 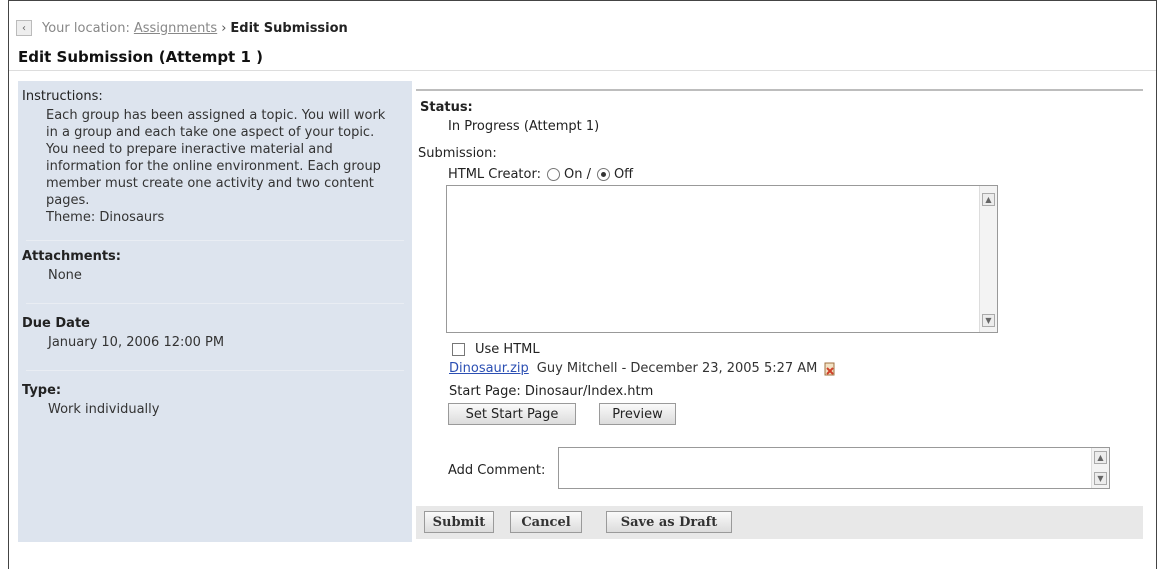 I want to click on type-label: Type:, so click(x=42, y=390).